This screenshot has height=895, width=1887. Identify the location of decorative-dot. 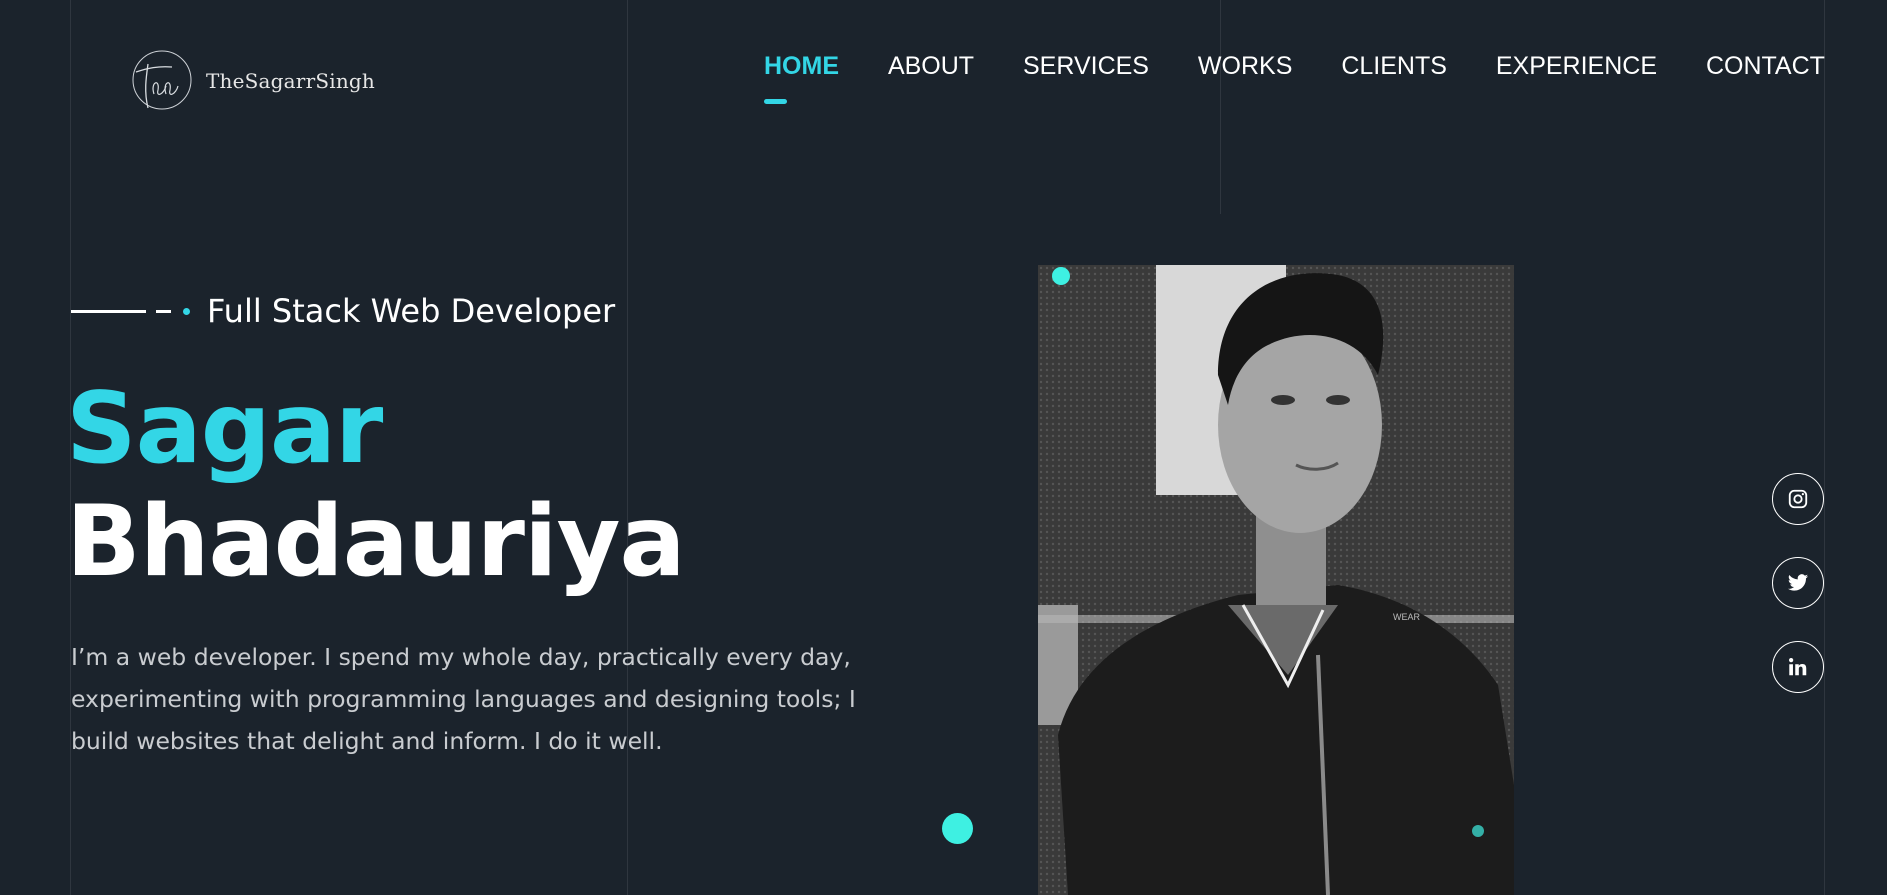
(186, 311).